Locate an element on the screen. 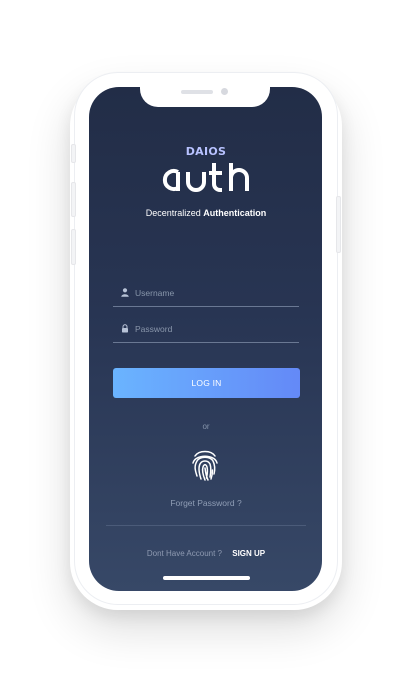  tagline: Decentralized Authentication is located at coordinates (206, 213).